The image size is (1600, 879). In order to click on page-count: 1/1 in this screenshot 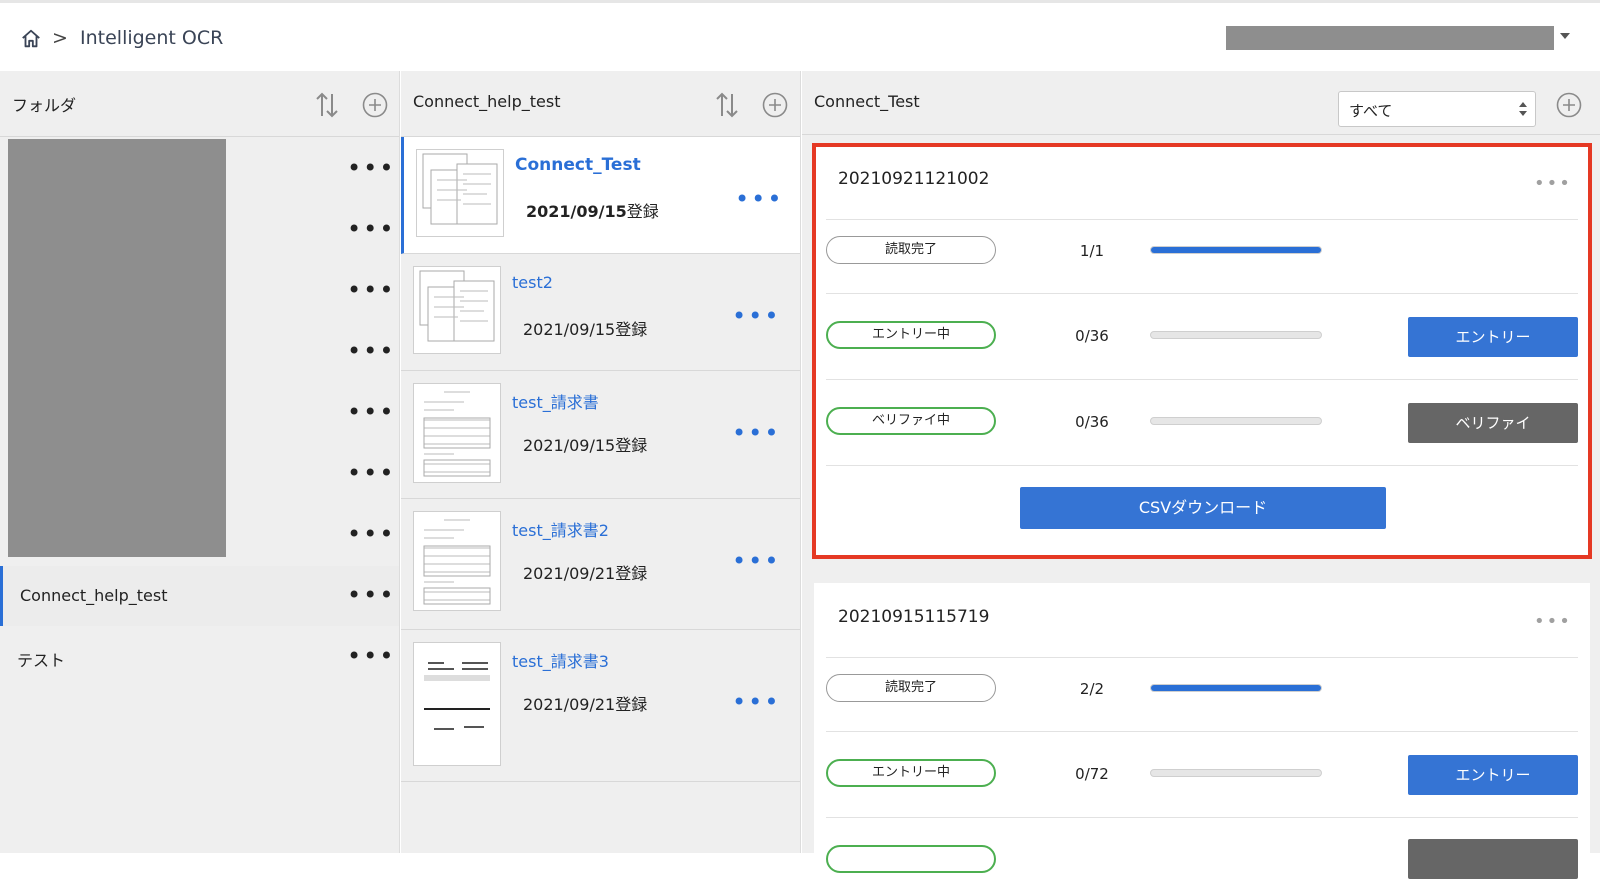, I will do `click(1092, 251)`.